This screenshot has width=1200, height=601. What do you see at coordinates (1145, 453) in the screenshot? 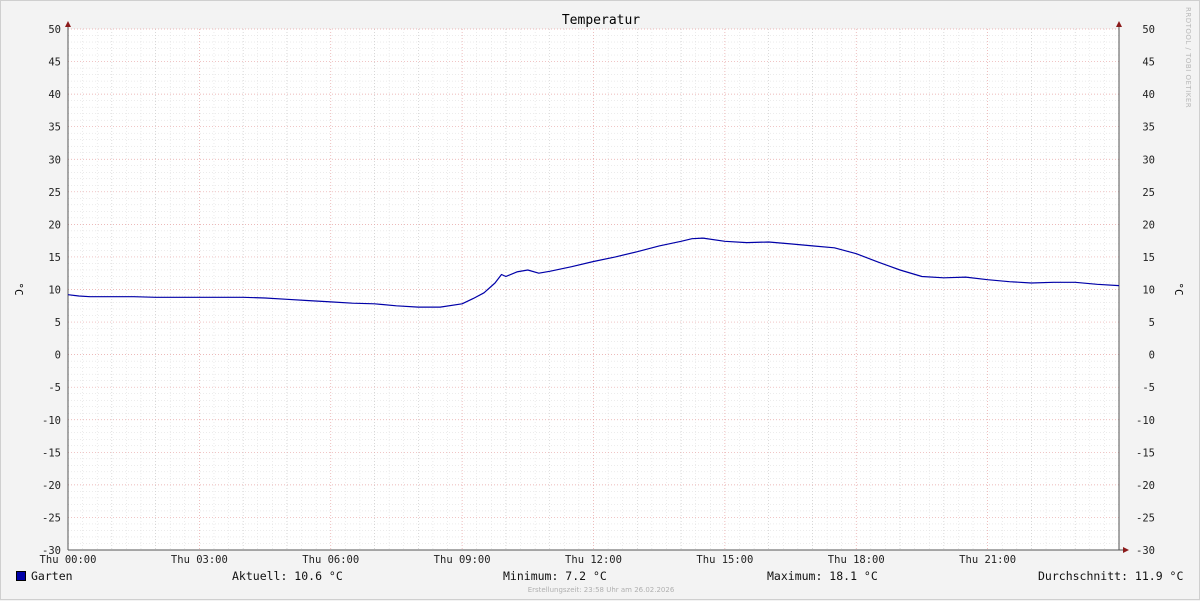
I see `y-tick-label-right: -15` at bounding box center [1145, 453].